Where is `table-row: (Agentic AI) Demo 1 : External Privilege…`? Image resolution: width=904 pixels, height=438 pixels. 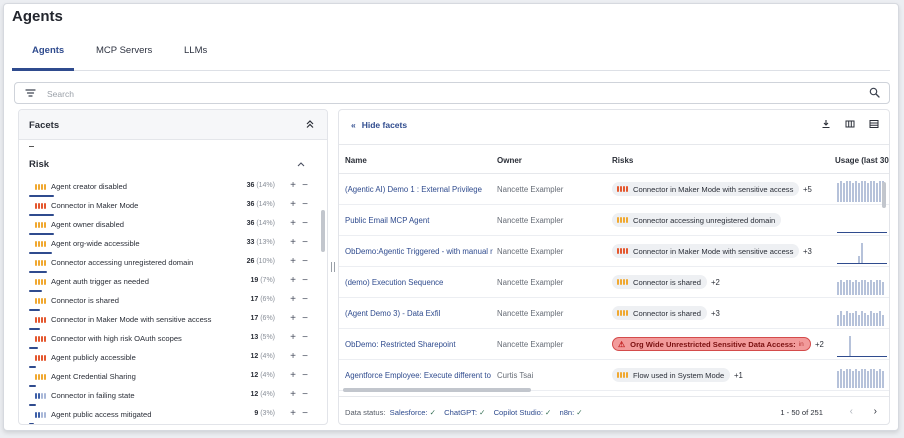 table-row: (Agentic AI) Demo 1 : External Privilege… is located at coordinates (614, 189).